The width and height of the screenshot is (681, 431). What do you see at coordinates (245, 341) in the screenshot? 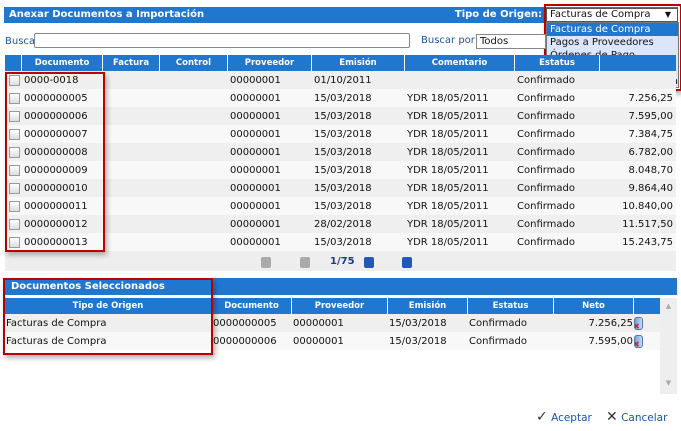
I see `selected-cell: 0000000006` at bounding box center [245, 341].